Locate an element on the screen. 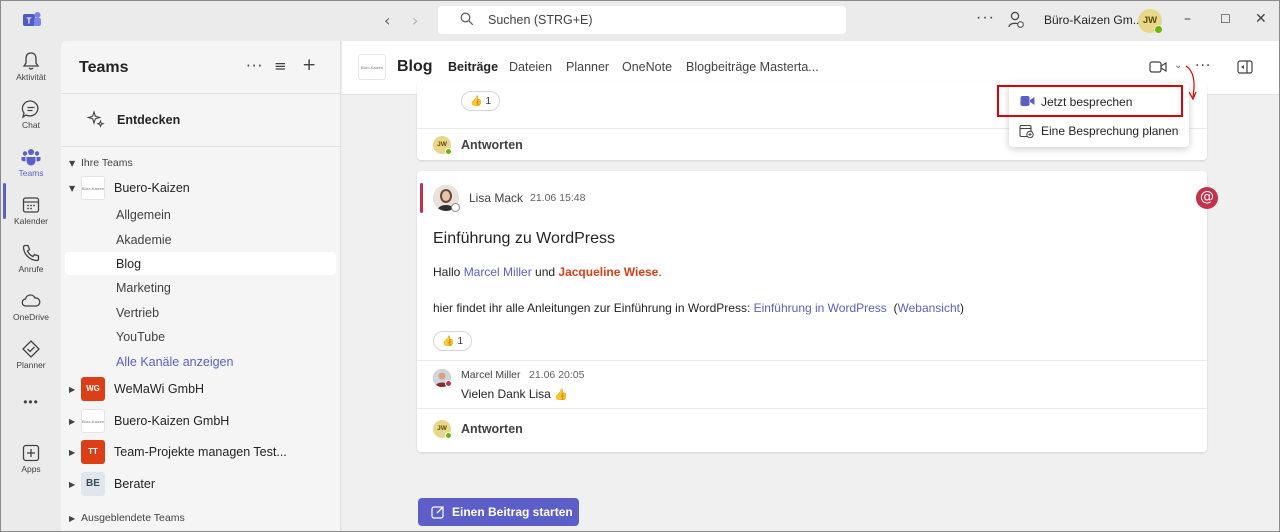  team-row-buero-kaizen-gmbh: ▶ Büro-Kaizen Buero-Kaizen GmbH is located at coordinates (202, 422).